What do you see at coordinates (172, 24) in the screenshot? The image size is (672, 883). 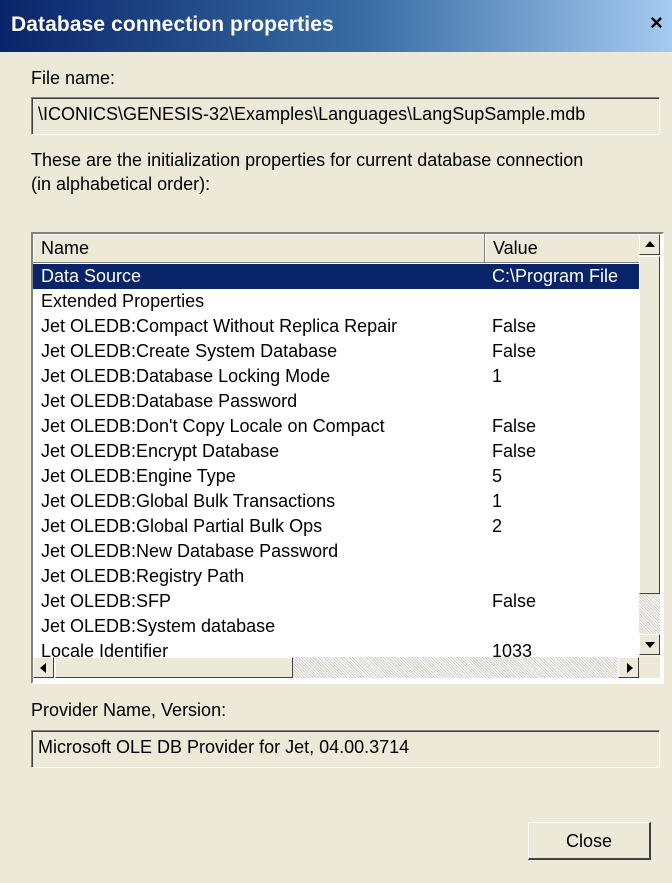 I see `window-title: Database connection properties` at bounding box center [172, 24].